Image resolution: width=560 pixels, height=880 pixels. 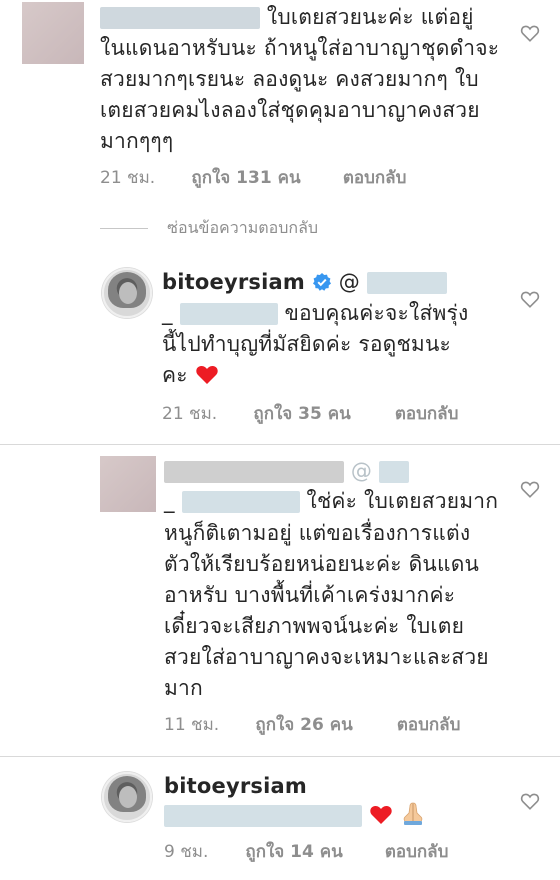 I want to click on likes-count: ถูกใจ 131 คน, so click(x=264, y=177).